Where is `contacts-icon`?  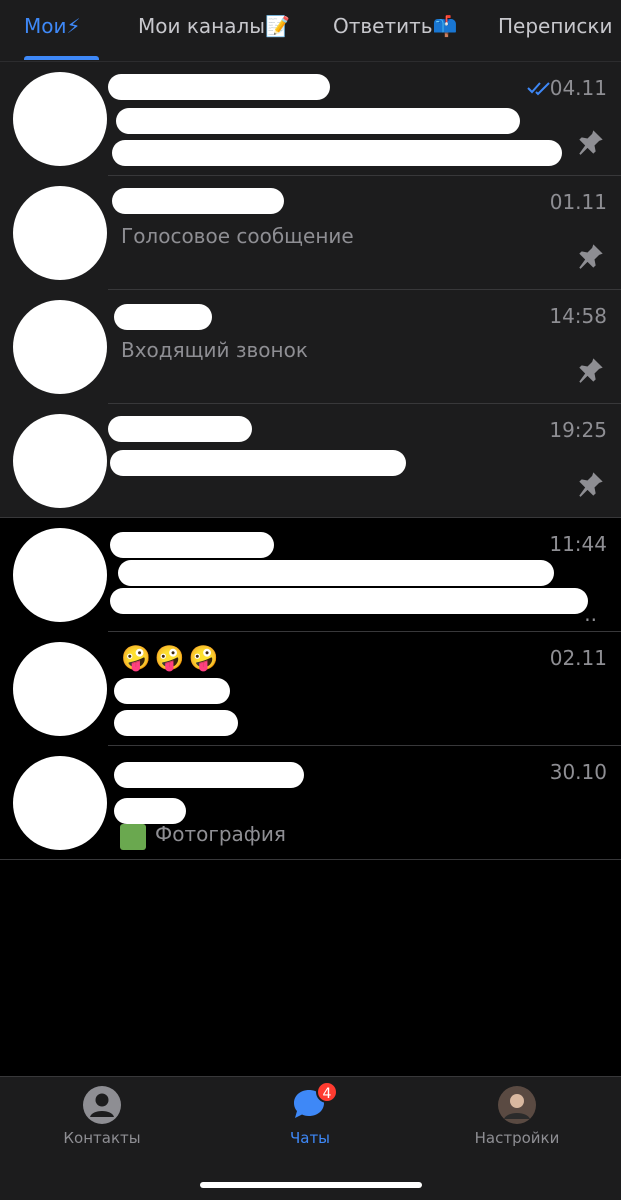 contacts-icon is located at coordinates (102, 1105).